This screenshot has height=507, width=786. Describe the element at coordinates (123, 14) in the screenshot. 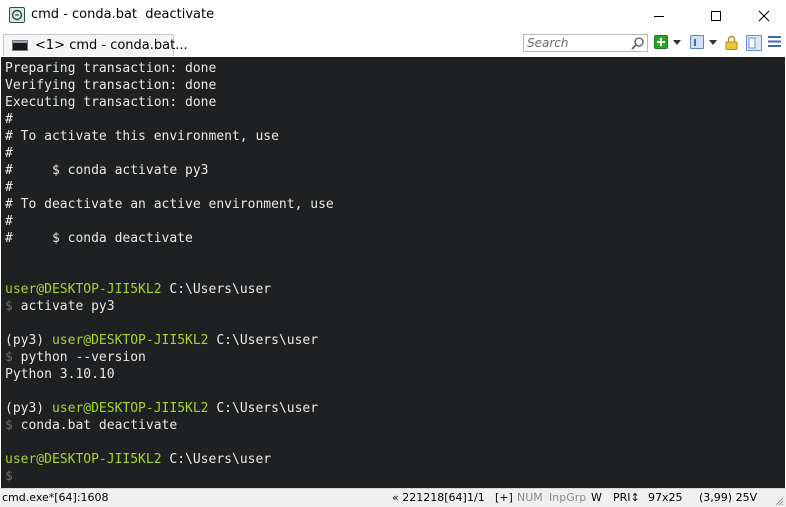

I see `window-title: cmd - conda.bat deactivate` at that location.